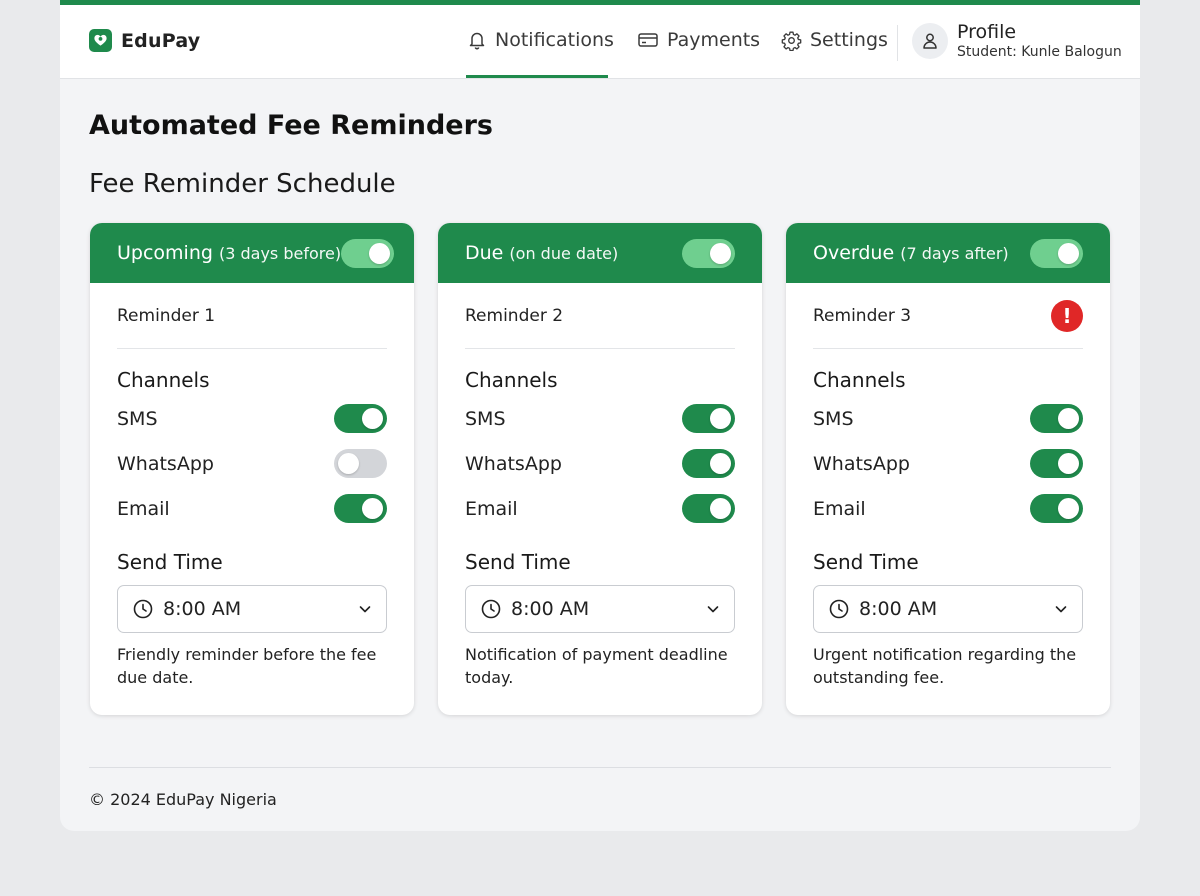  I want to click on nav-payments: Payments, so click(698, 40).